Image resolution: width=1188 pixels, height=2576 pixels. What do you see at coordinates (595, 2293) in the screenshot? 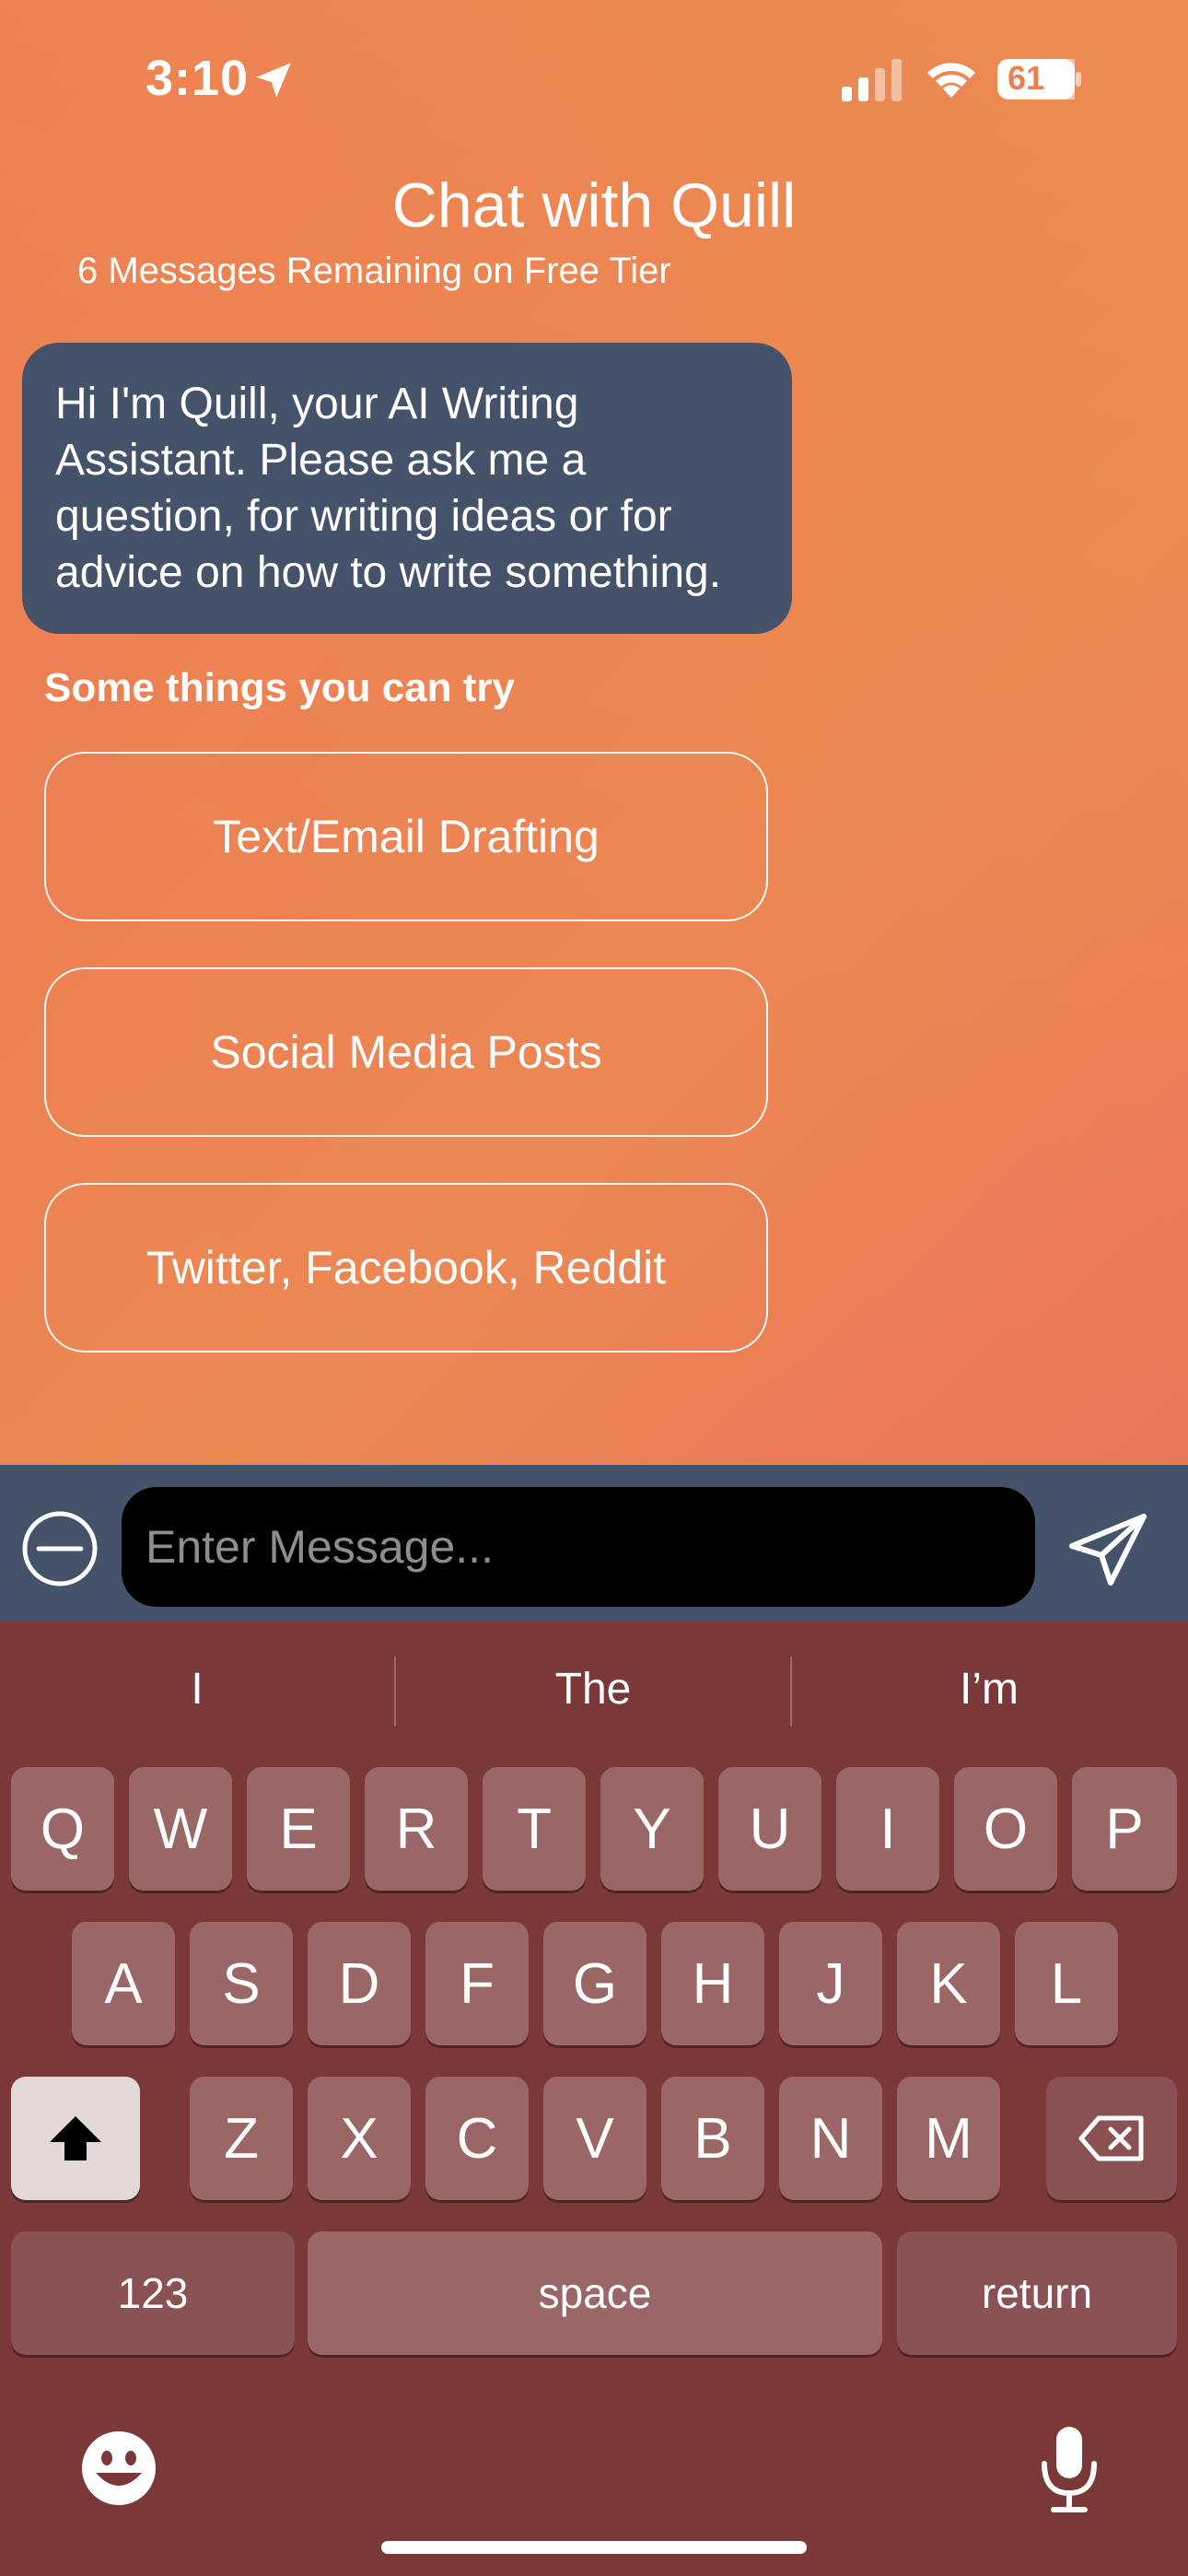
I see `space-key: space` at bounding box center [595, 2293].